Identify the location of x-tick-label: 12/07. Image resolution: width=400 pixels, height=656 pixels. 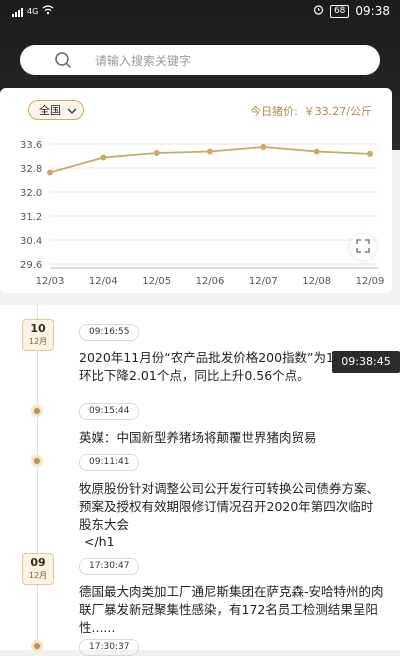
(263, 281).